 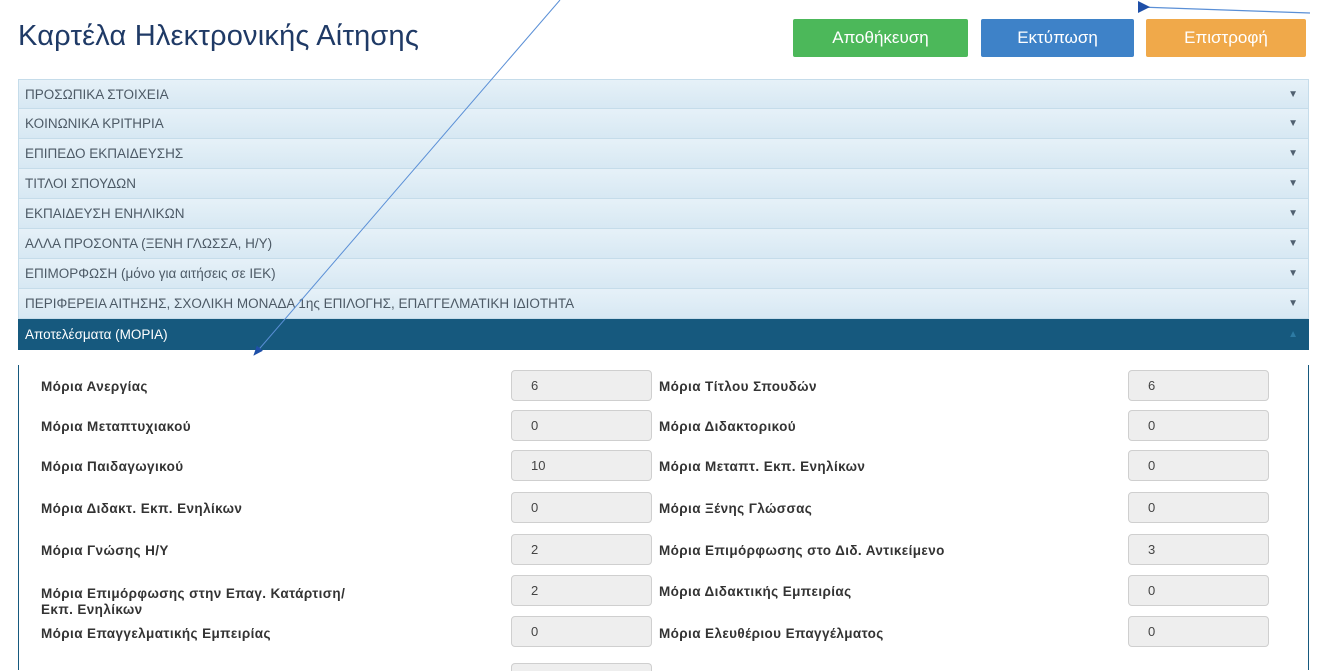 I want to click on arrow-line, so click(x=1225, y=10).